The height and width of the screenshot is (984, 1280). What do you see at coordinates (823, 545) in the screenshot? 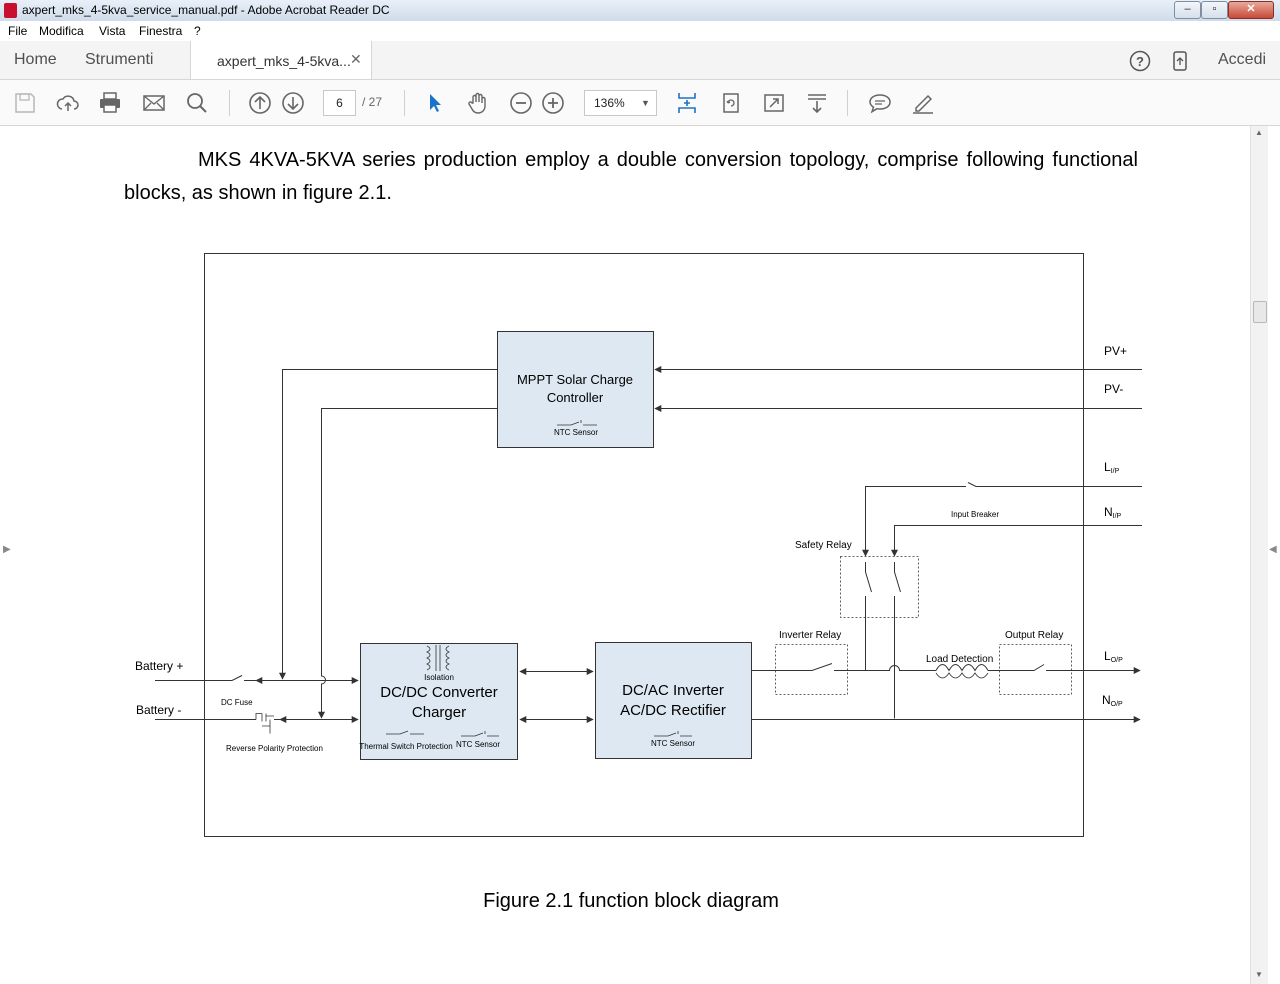
I see `safety-relay-label: Safety Relay` at bounding box center [823, 545].